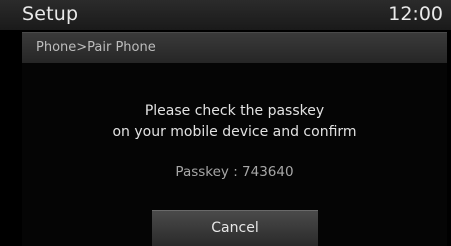  What do you see at coordinates (235, 228) in the screenshot?
I see `cancel-button: Cancel` at bounding box center [235, 228].